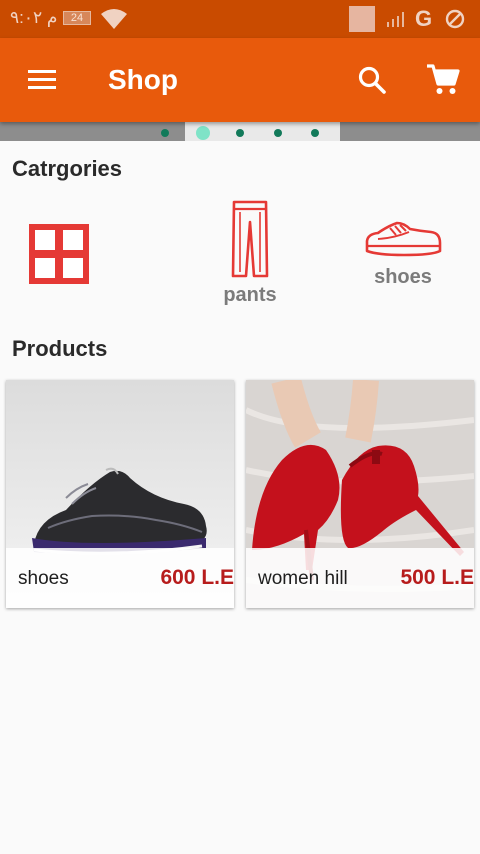 This screenshot has width=480, height=854. Describe the element at coordinates (59, 254) in the screenshot. I see `grid-icon` at that location.